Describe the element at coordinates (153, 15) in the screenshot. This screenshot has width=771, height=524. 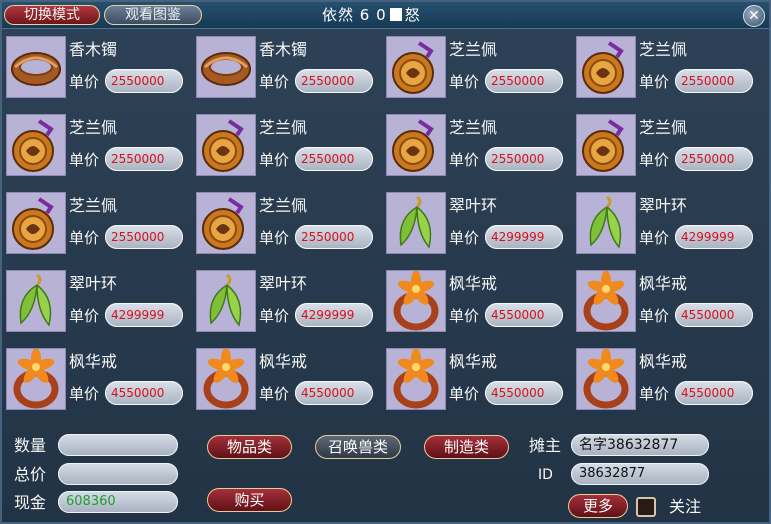
I see `view-atlas-button: 观看图鉴` at that location.